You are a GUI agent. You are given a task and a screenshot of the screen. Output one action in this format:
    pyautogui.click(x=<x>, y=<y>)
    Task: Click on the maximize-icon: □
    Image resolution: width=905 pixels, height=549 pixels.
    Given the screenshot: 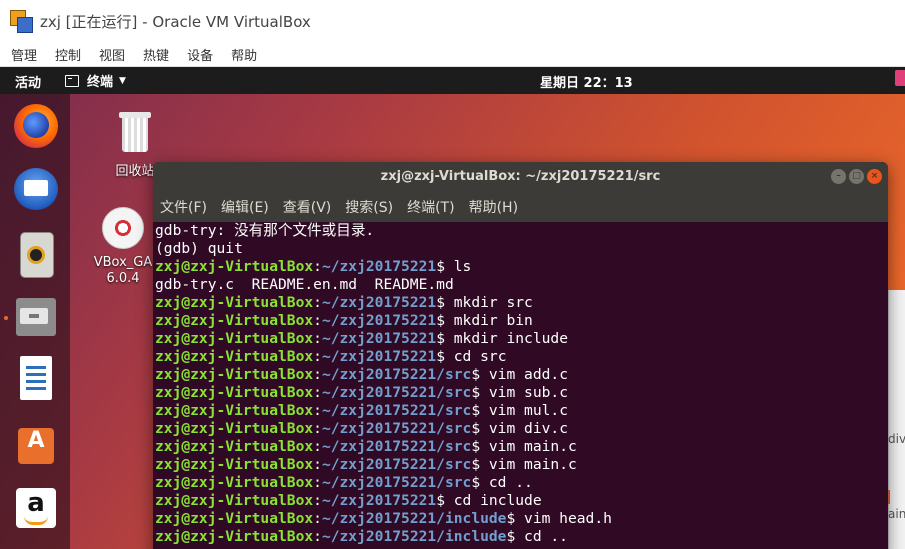 What is the action you would take?
    pyautogui.click(x=856, y=176)
    